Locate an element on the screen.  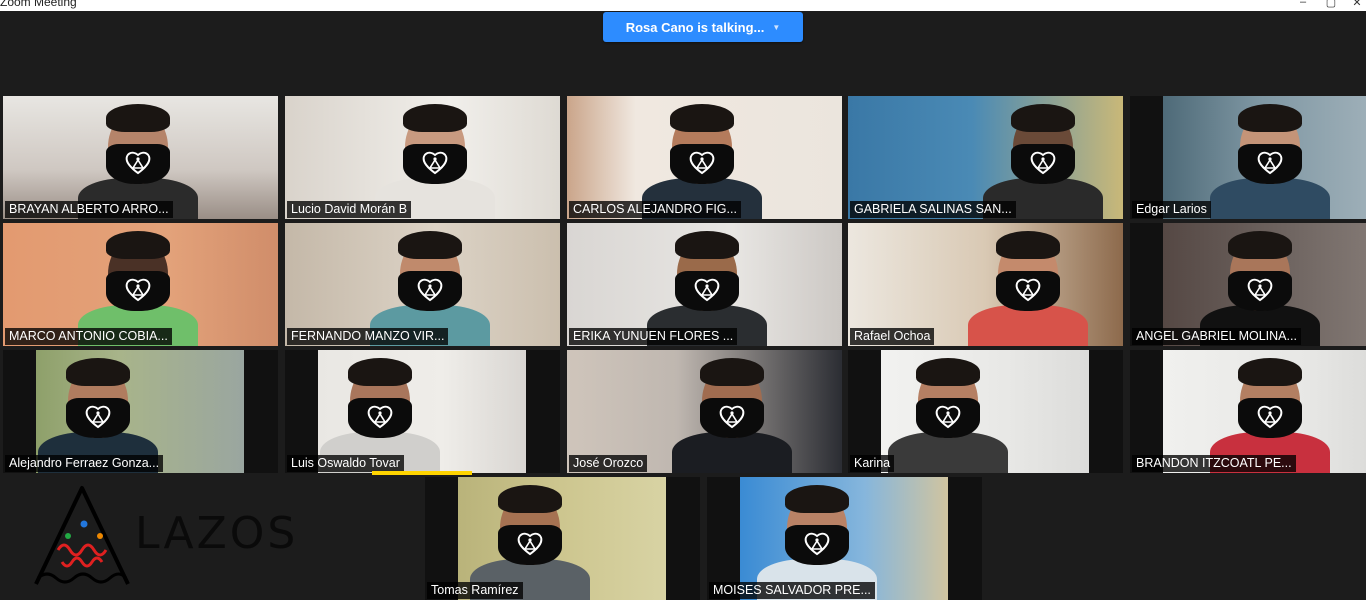
participant-name: Karina is located at coordinates (872, 463).